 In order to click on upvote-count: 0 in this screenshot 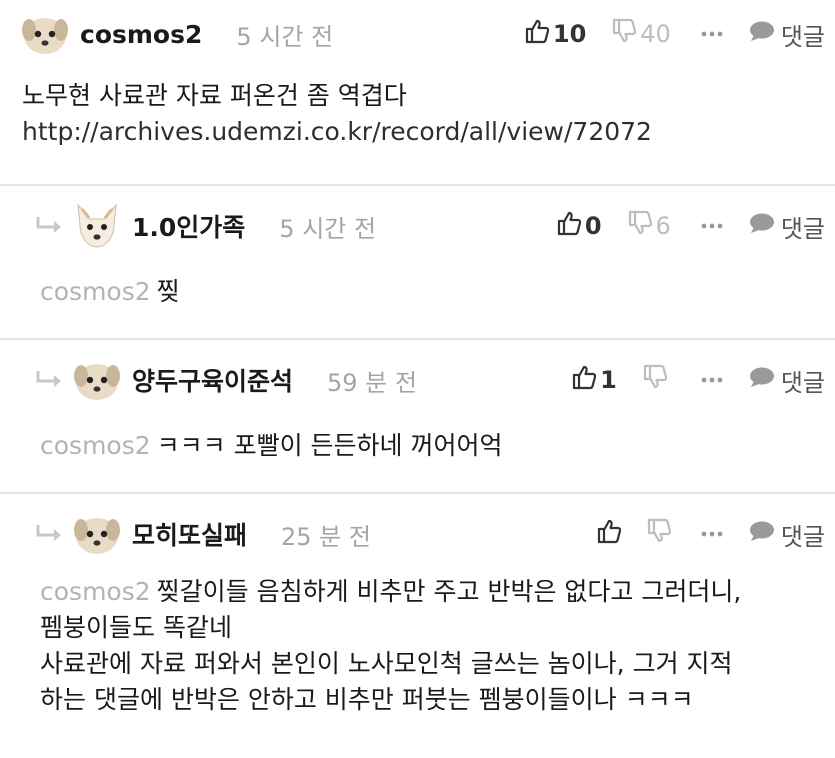, I will do `click(593, 226)`.